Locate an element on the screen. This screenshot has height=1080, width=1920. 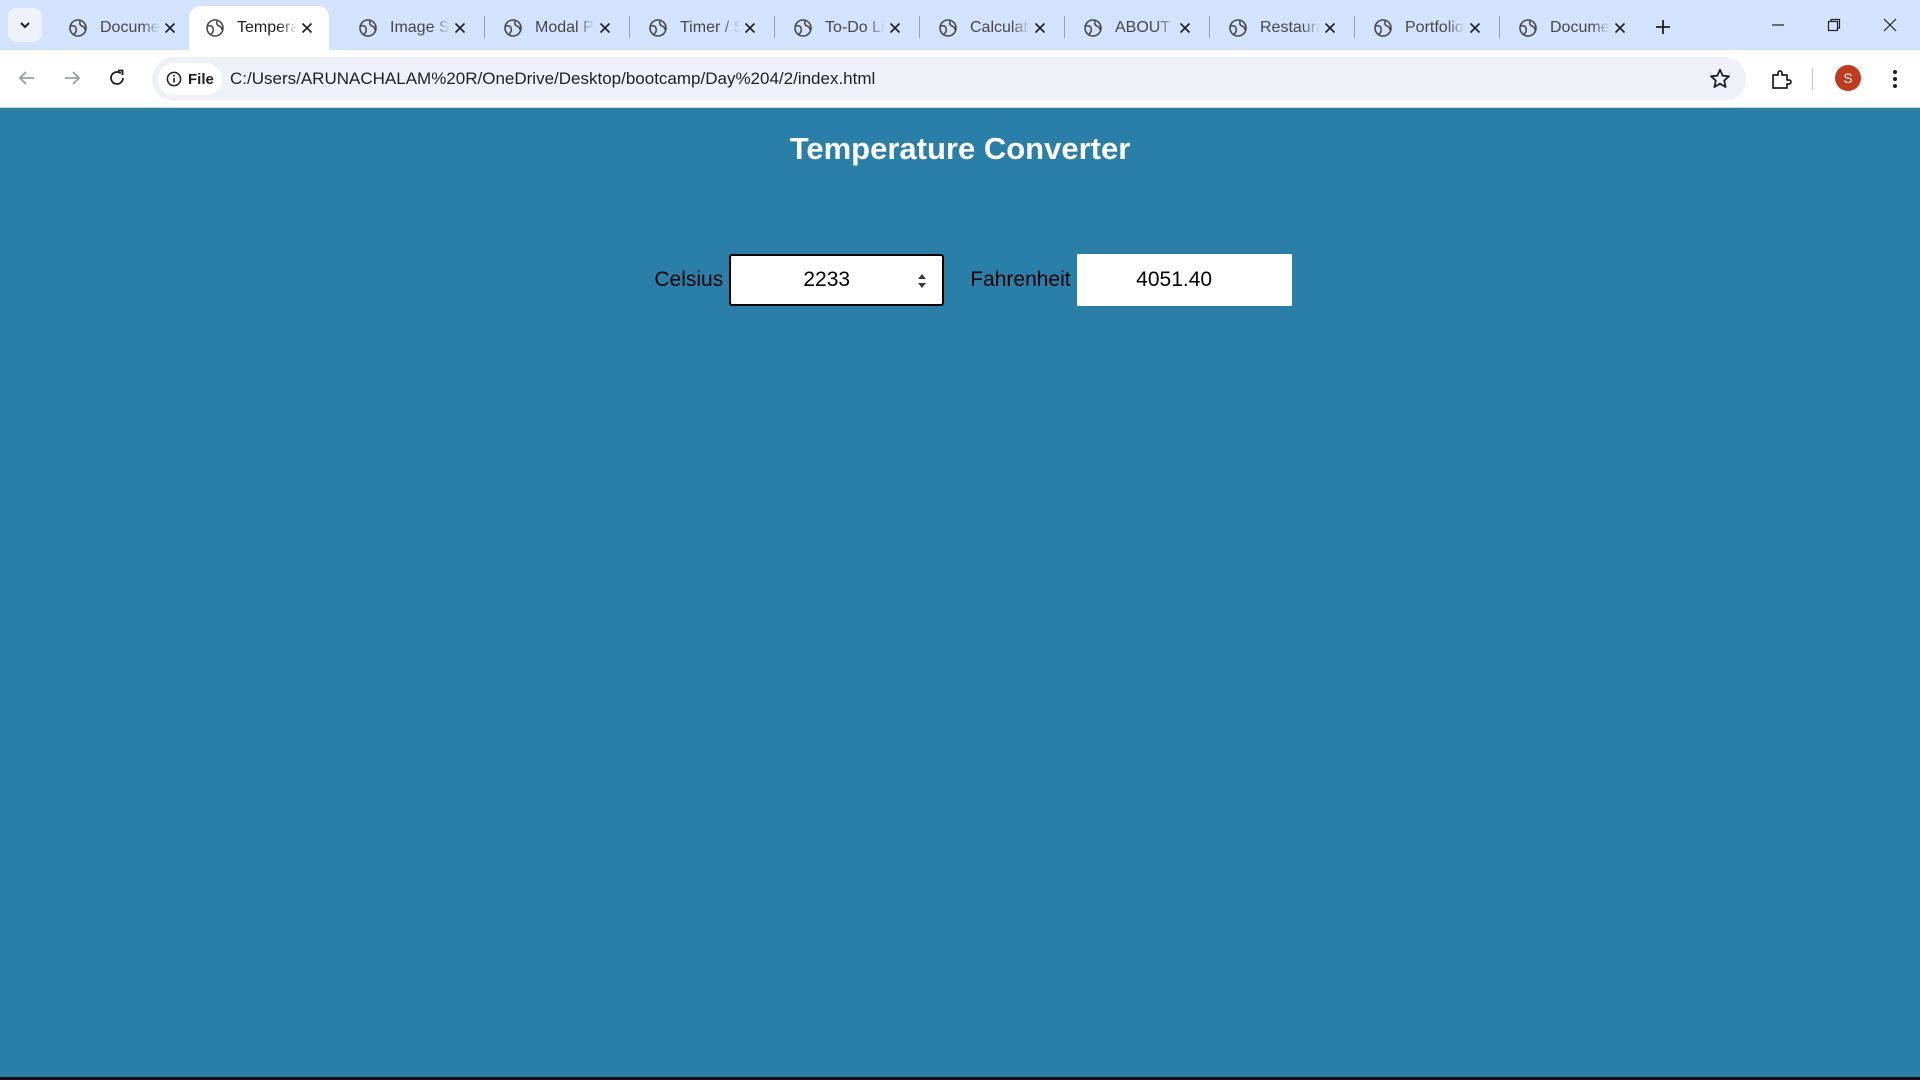
site-chip-label: File is located at coordinates (201, 79).